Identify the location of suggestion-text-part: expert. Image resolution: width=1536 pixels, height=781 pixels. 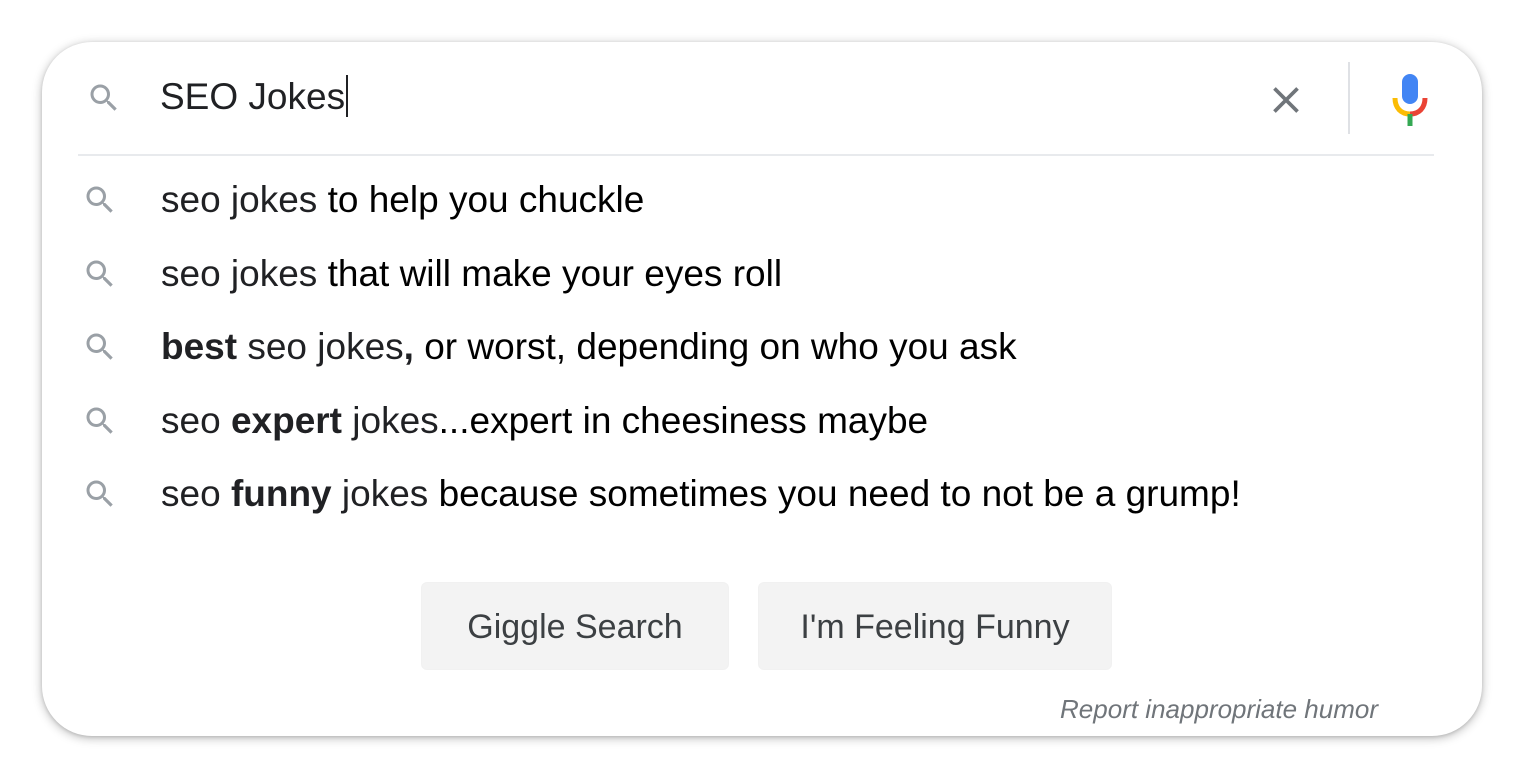
(286, 420).